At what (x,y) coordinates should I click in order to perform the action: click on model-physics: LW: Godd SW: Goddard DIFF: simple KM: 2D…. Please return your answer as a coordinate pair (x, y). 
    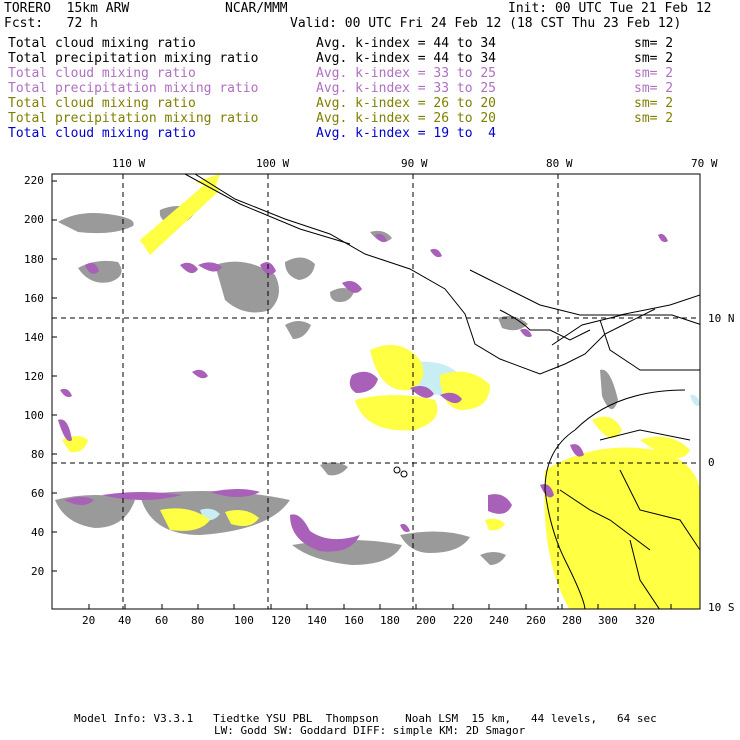
    Looking at the image, I should click on (370, 730).